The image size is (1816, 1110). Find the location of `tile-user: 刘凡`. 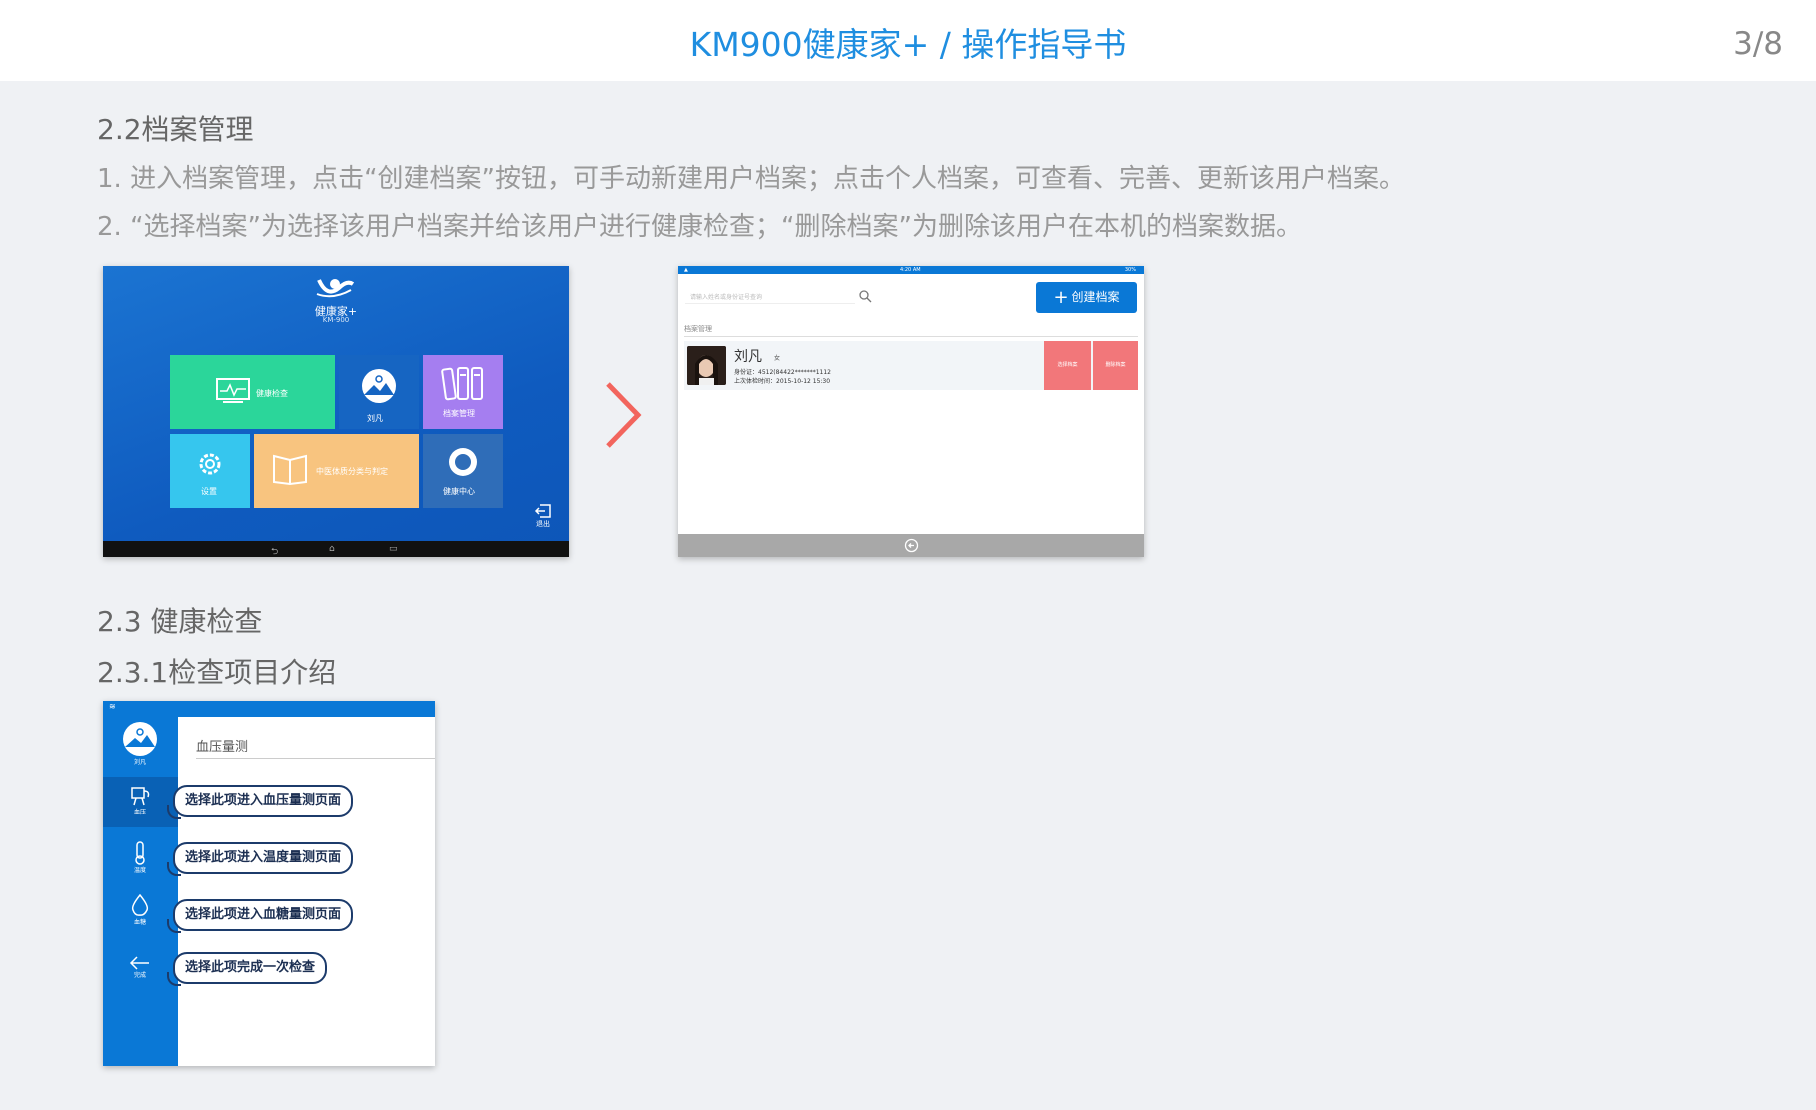

tile-user: 刘凡 is located at coordinates (379, 392).